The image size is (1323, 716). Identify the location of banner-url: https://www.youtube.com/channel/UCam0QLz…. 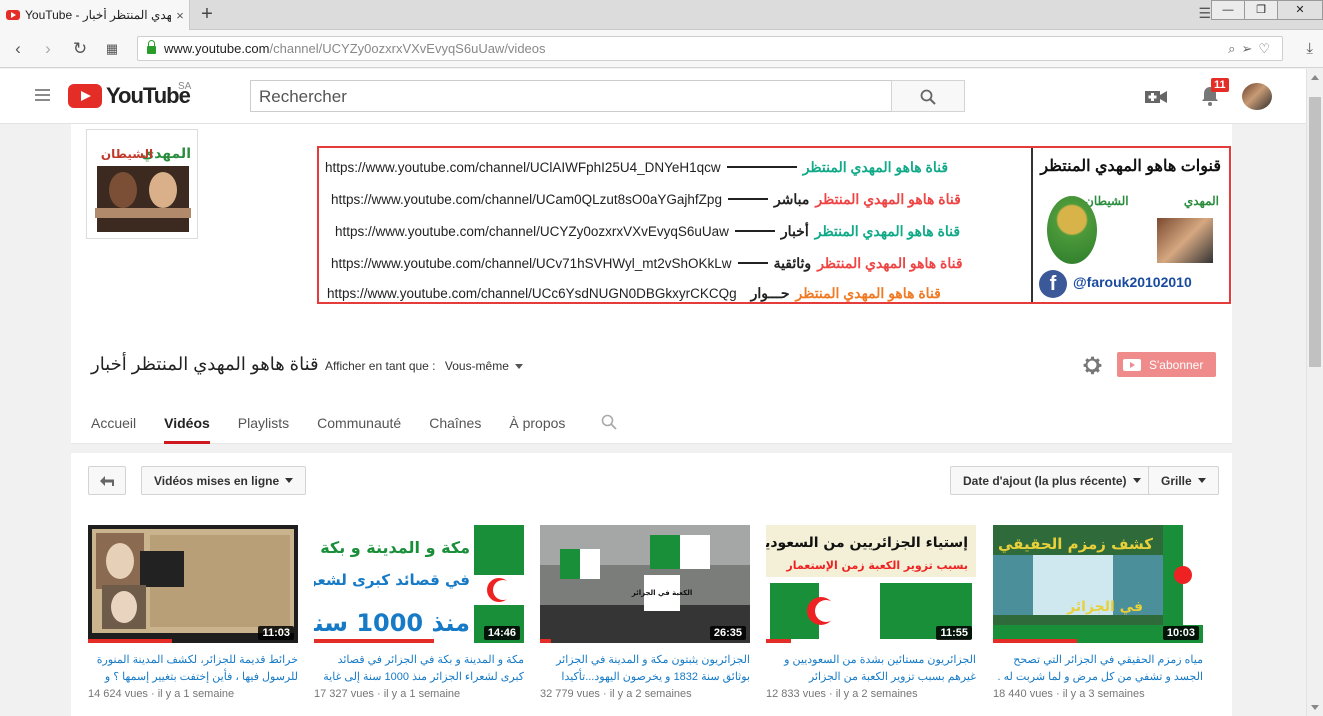
(526, 199).